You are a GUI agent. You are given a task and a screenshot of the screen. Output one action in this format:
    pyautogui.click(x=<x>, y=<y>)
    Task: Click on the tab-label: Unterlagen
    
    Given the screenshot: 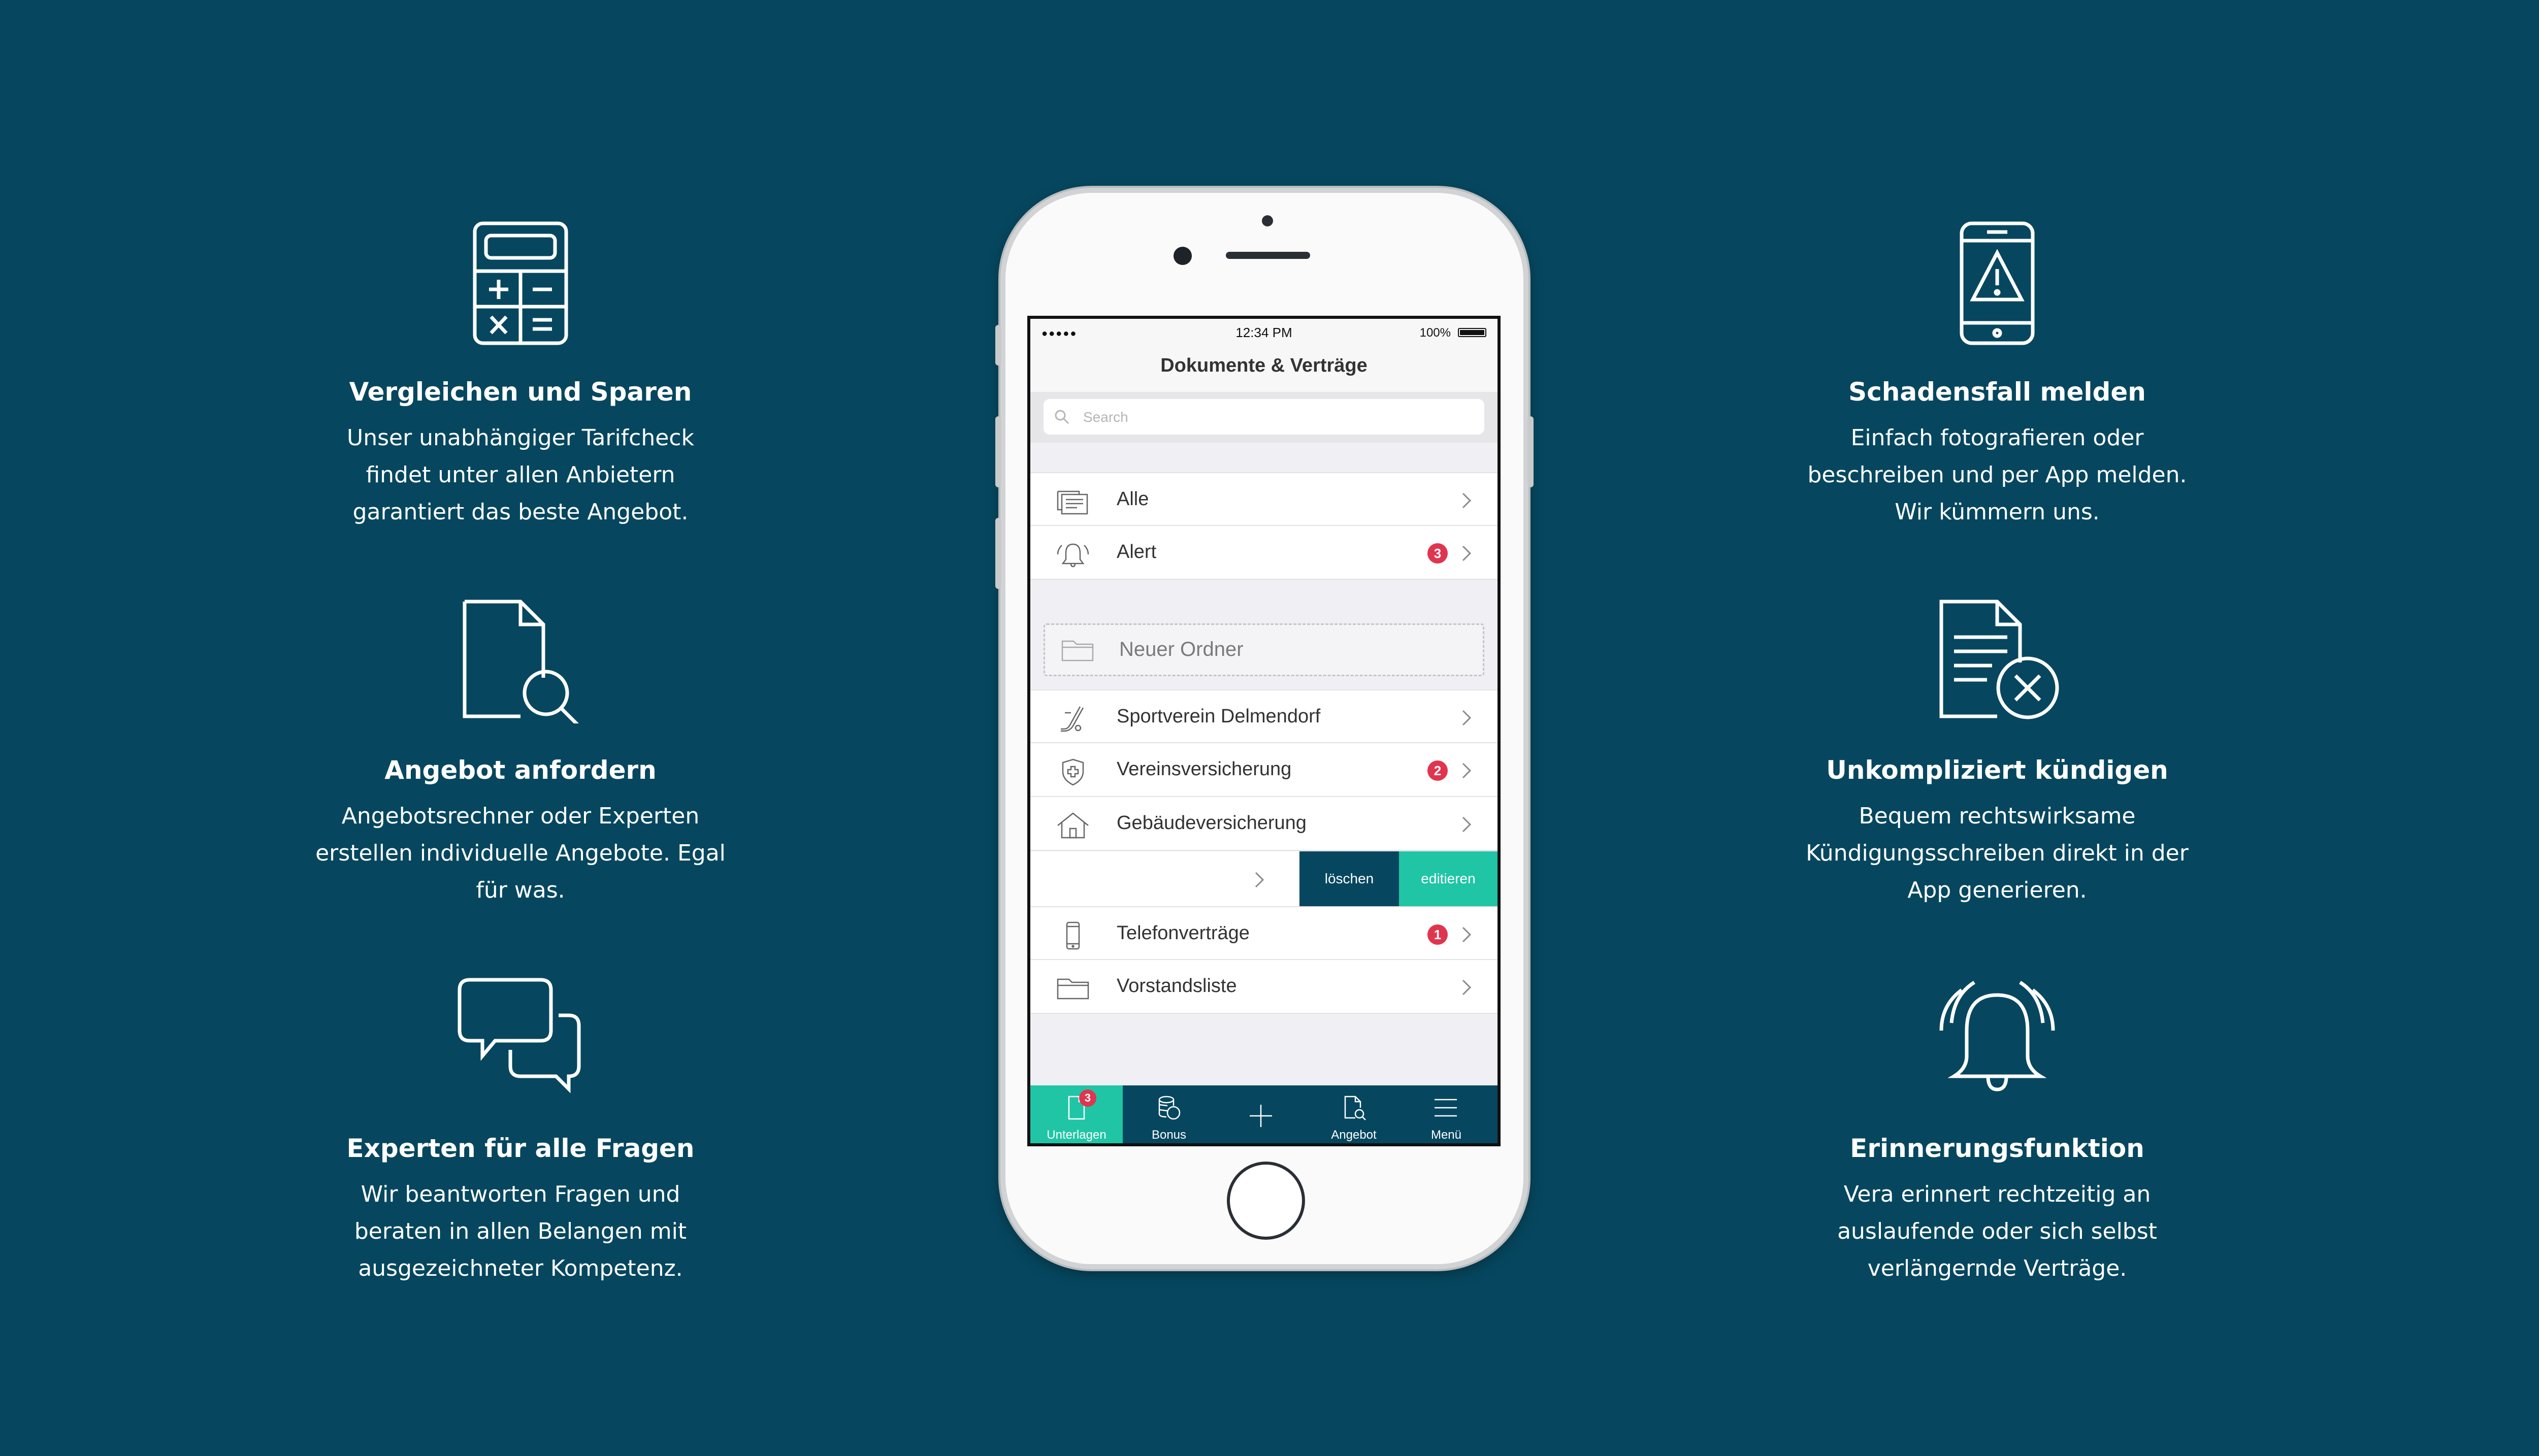 What is the action you would take?
    pyautogui.click(x=1077, y=1135)
    